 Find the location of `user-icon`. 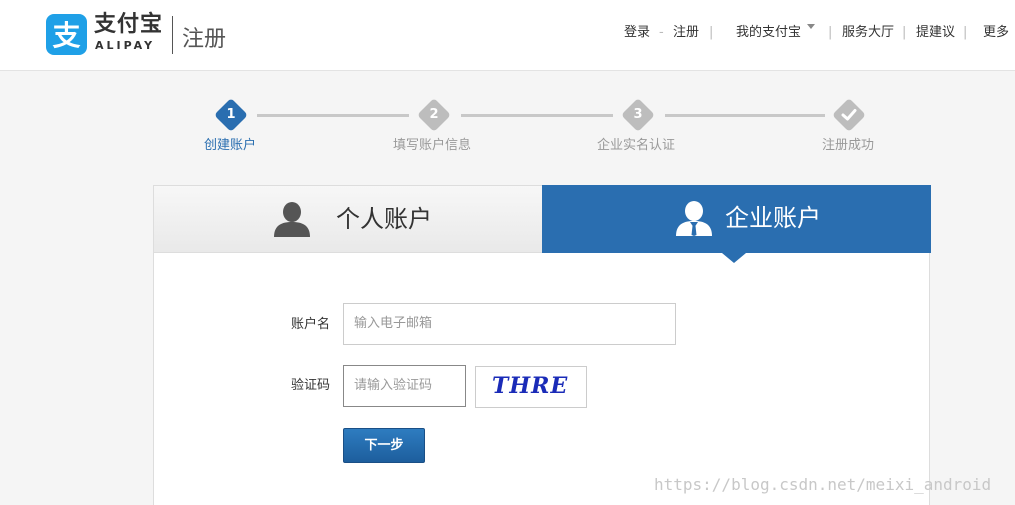

user-icon is located at coordinates (292, 219).